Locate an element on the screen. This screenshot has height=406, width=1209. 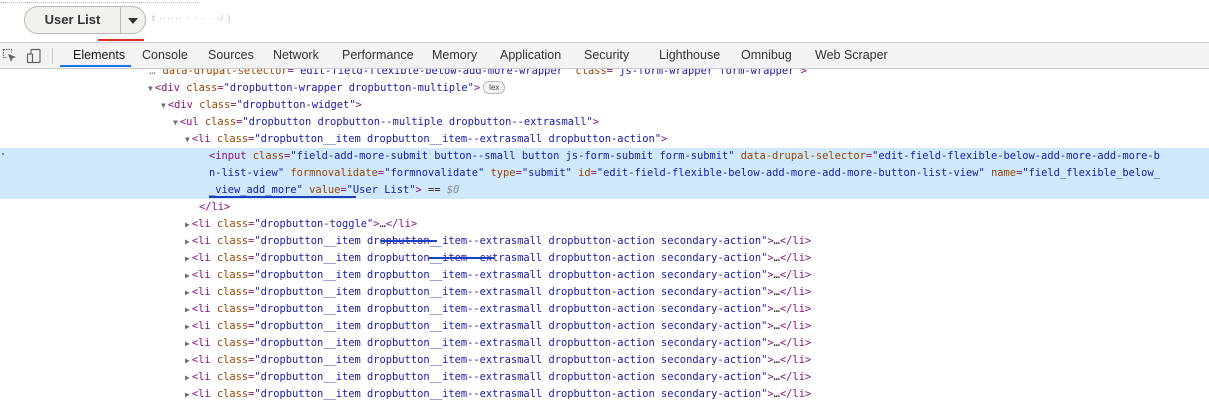
tab-application: Application is located at coordinates (530, 55).